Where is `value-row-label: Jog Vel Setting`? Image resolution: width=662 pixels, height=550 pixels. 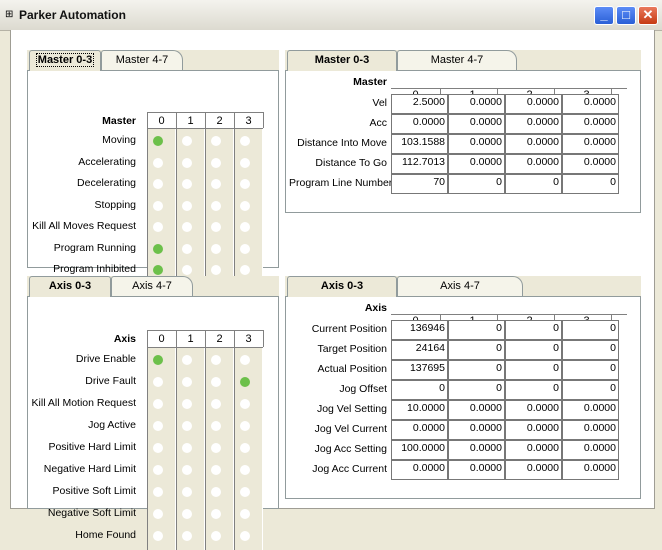 value-row-label: Jog Vel Setting is located at coordinates (351, 409).